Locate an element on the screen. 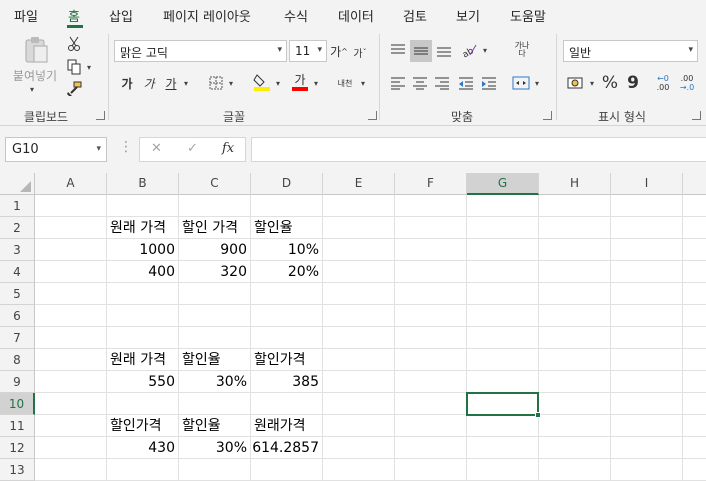  cell-b12: 430 is located at coordinates (142, 448).